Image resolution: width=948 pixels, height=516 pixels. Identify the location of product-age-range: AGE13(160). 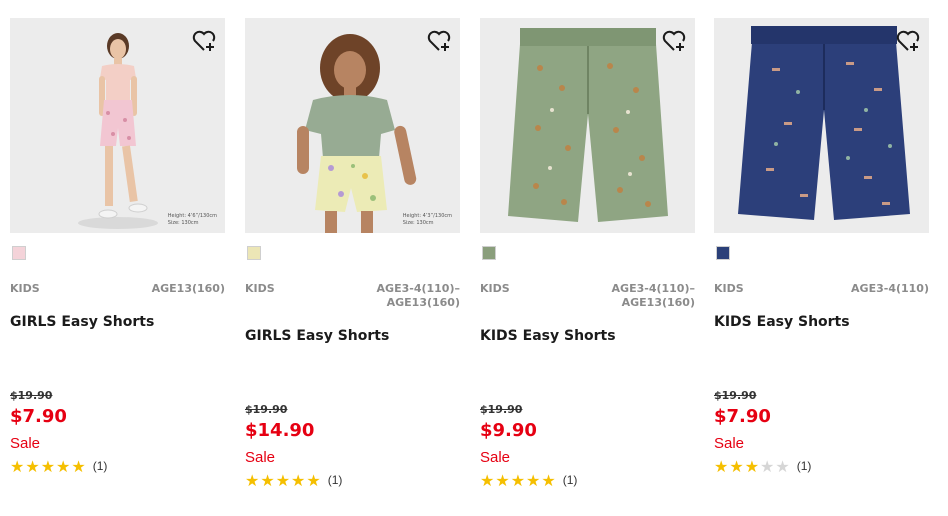
(188, 288).